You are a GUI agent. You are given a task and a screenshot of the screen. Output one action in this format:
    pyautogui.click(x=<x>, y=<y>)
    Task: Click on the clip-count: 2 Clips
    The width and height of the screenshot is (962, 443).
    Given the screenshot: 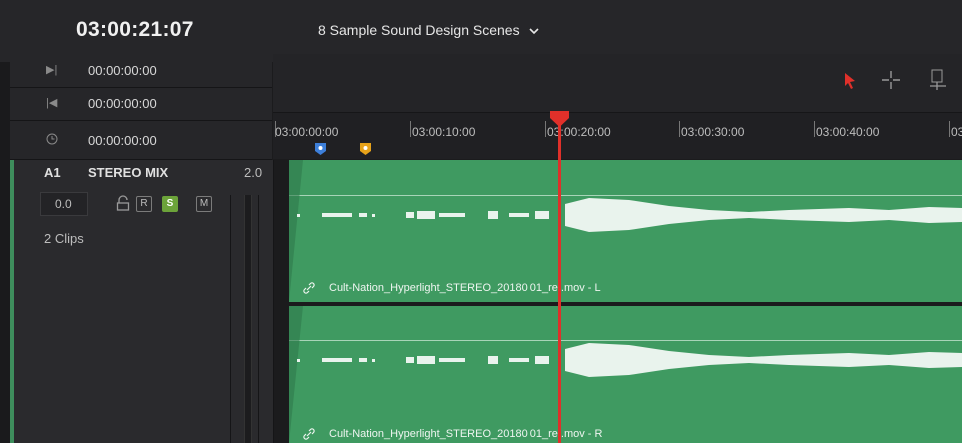 What is the action you would take?
    pyautogui.click(x=64, y=238)
    